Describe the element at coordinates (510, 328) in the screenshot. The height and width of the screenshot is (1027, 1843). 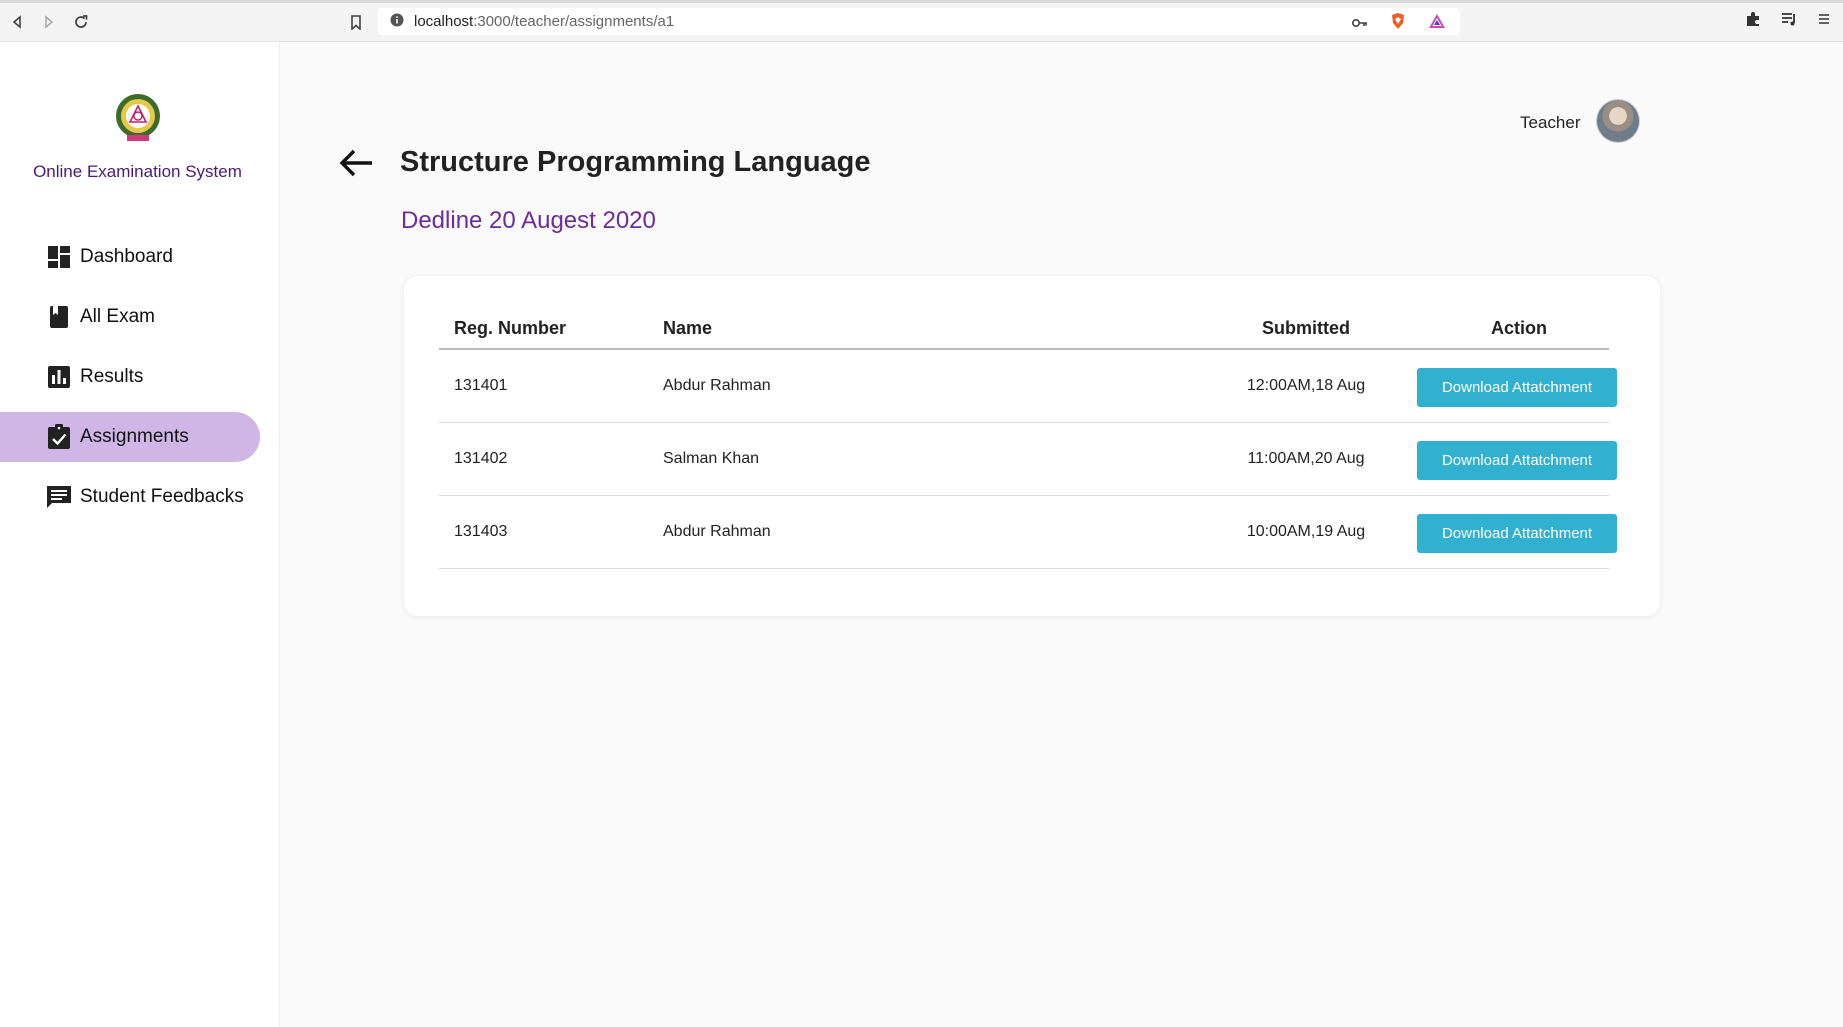
I see `column-header-reg-number: Reg. Number` at that location.